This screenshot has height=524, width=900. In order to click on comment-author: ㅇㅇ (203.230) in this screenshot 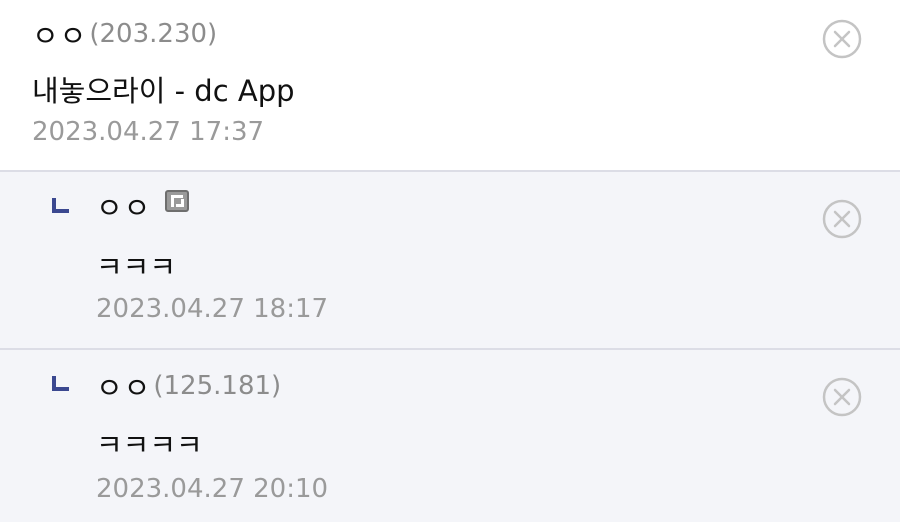, I will do `click(124, 34)`.